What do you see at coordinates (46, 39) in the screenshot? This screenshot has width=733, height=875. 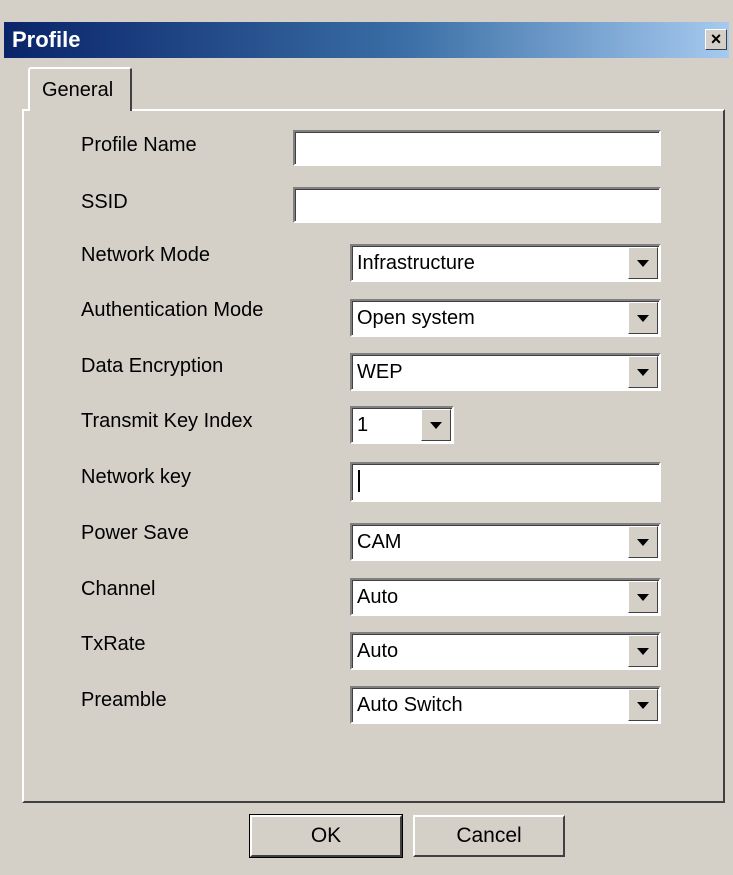 I see `window-title: Profile` at bounding box center [46, 39].